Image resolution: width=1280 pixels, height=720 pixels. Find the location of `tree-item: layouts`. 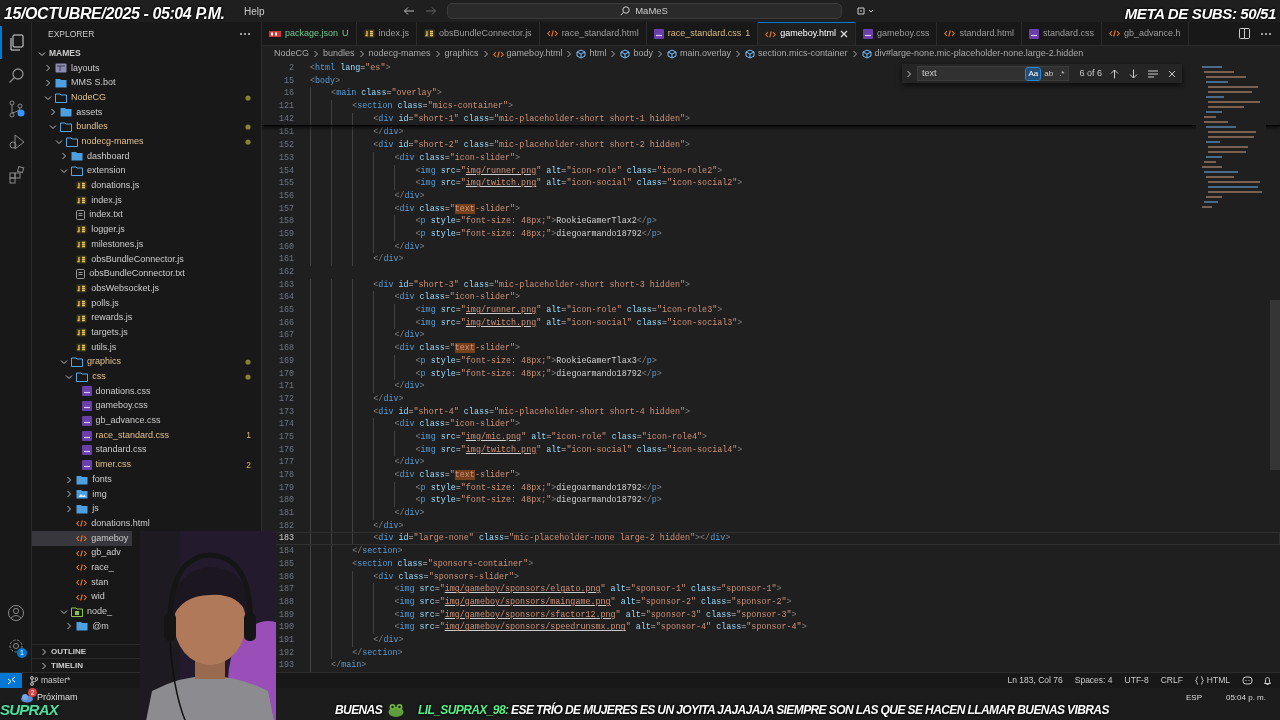

tree-item: layouts is located at coordinates (68, 68).